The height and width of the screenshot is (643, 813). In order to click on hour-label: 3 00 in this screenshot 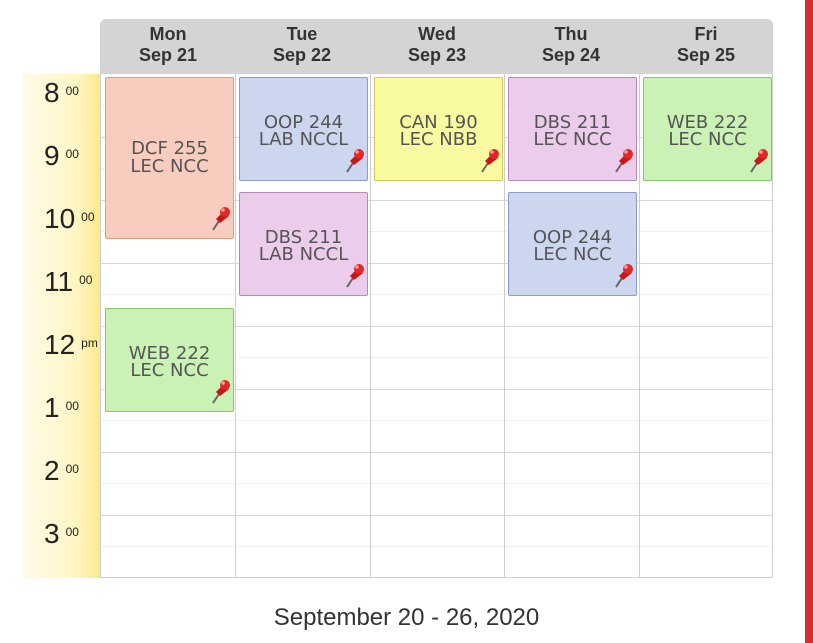, I will do `click(61, 533)`.